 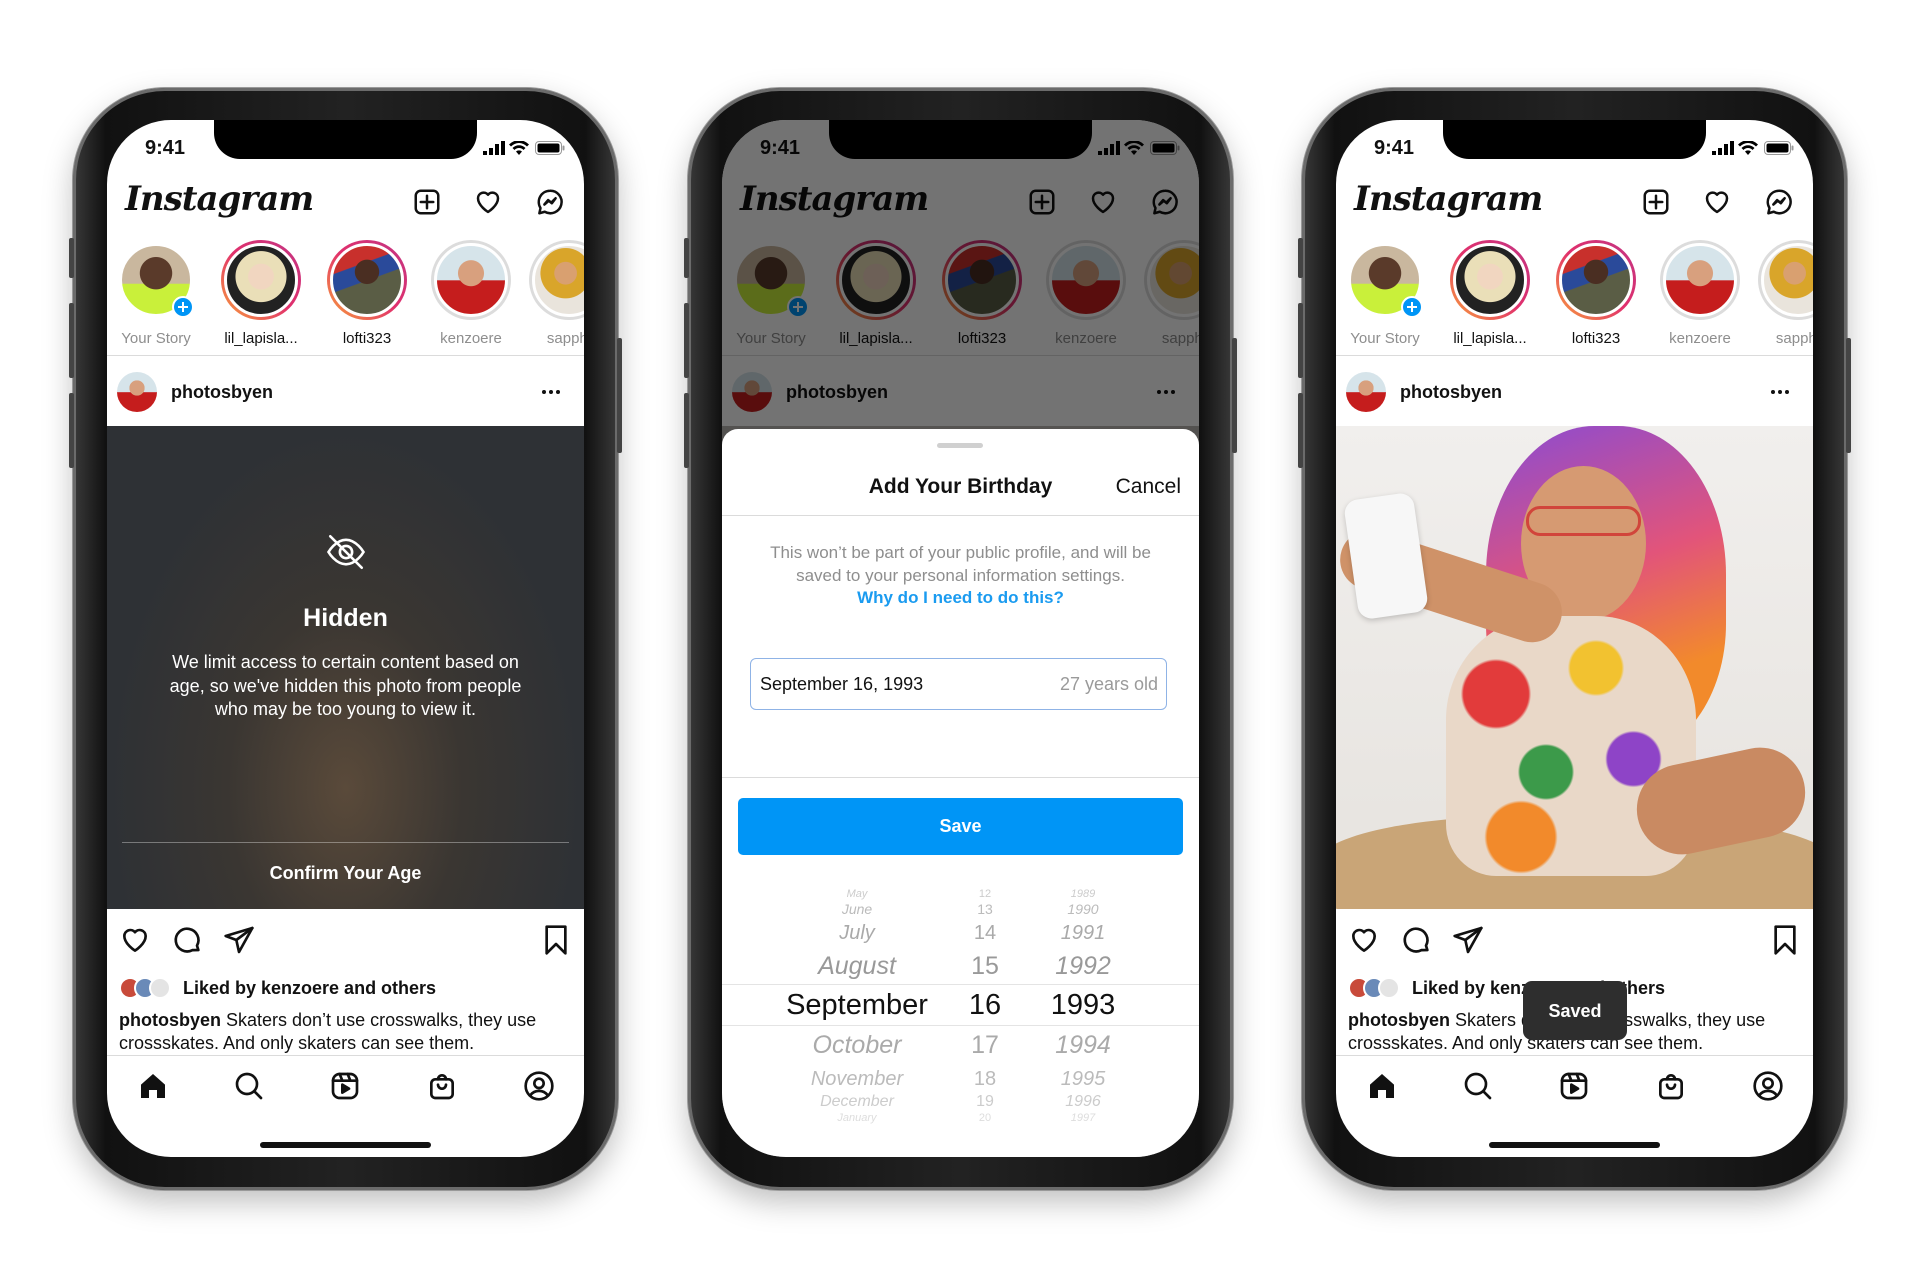 I want to click on home-indicator, so click(x=345, y=1145).